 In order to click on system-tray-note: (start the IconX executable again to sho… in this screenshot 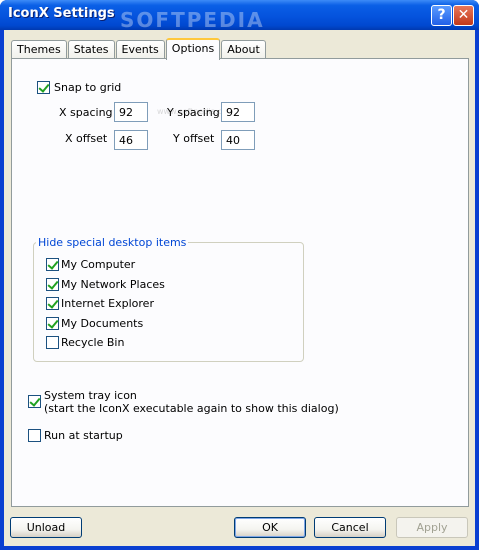, I will do `click(191, 408)`.